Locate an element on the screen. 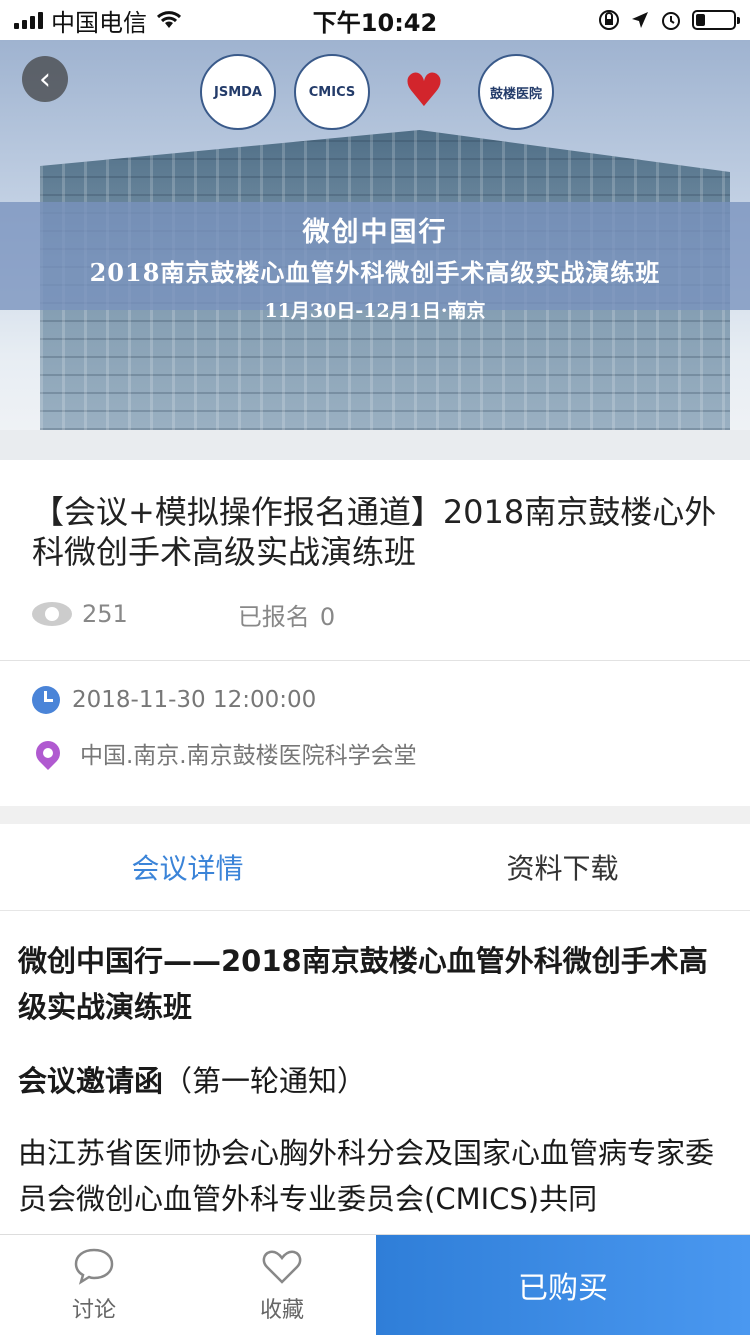 The width and height of the screenshot is (750, 1335). alarm-icon is located at coordinates (671, 21).